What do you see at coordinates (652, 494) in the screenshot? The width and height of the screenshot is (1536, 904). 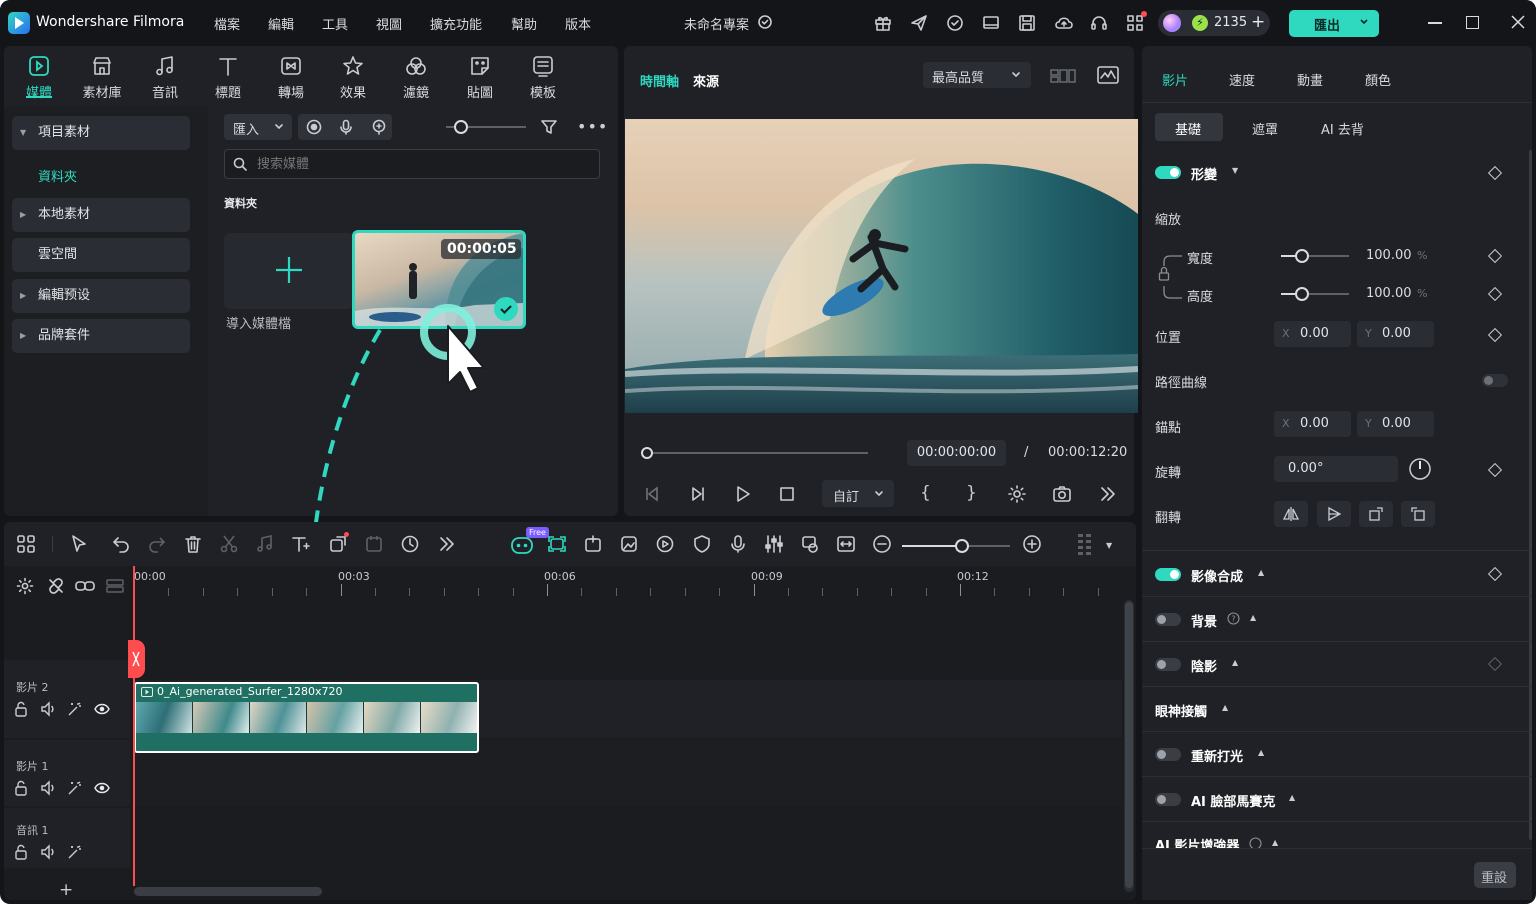 I see `previous-frame-icon` at bounding box center [652, 494].